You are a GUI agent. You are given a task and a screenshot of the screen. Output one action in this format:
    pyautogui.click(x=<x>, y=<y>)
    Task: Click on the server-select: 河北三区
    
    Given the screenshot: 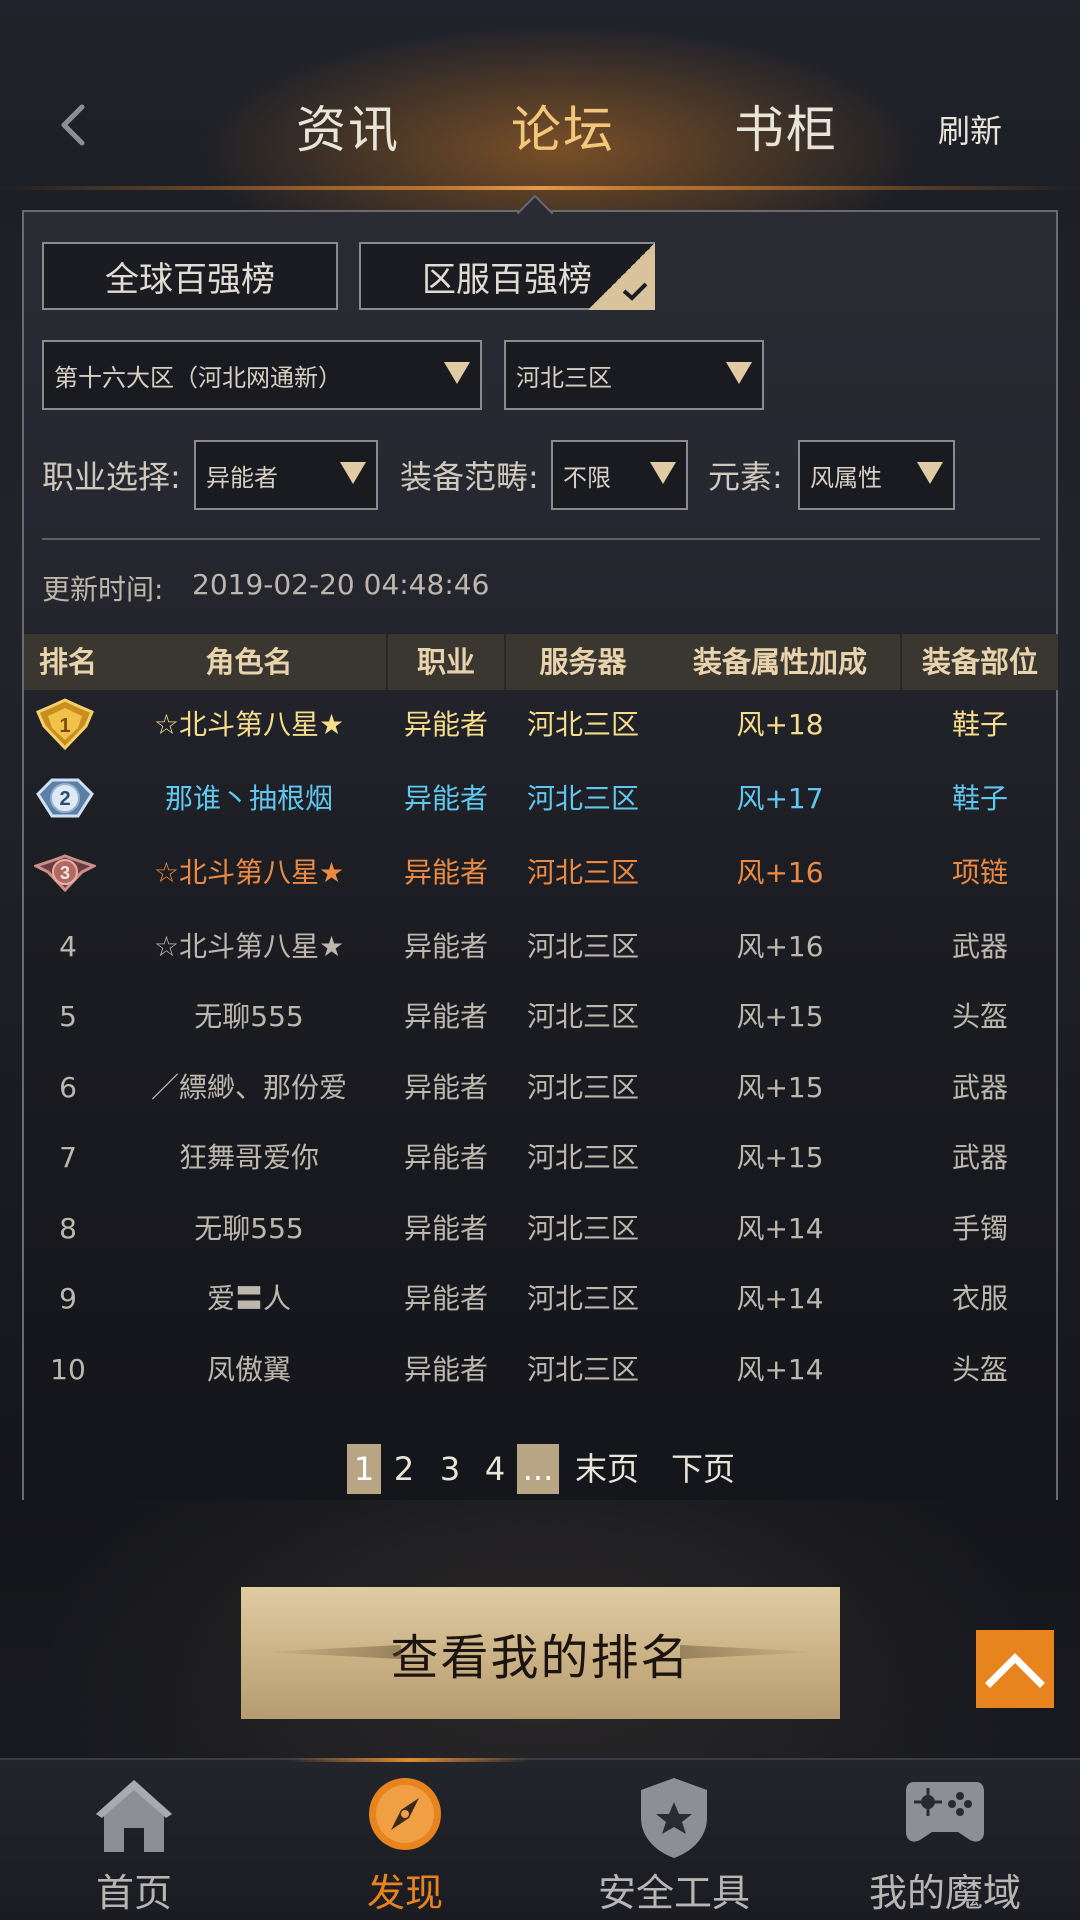 What is the action you would take?
    pyautogui.click(x=634, y=375)
    